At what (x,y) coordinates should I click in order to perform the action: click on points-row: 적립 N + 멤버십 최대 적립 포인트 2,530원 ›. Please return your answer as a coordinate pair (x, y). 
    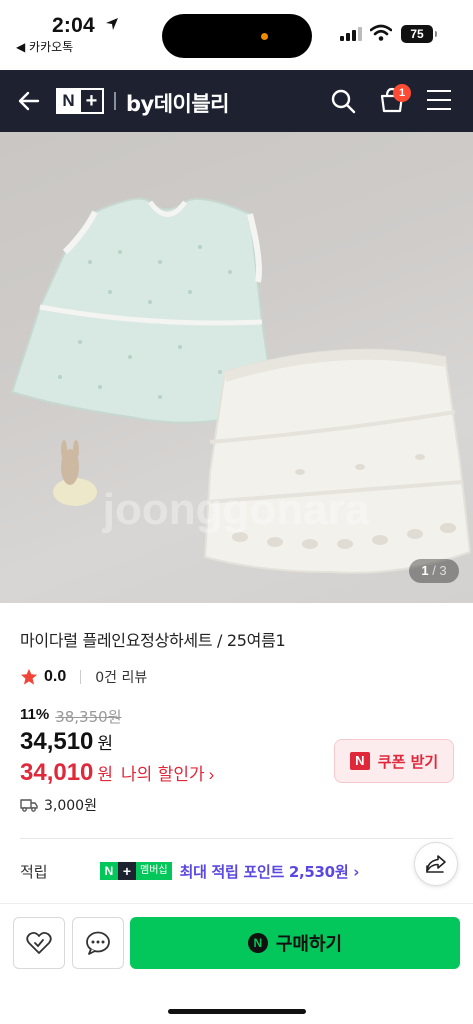
    Looking at the image, I should click on (236, 871).